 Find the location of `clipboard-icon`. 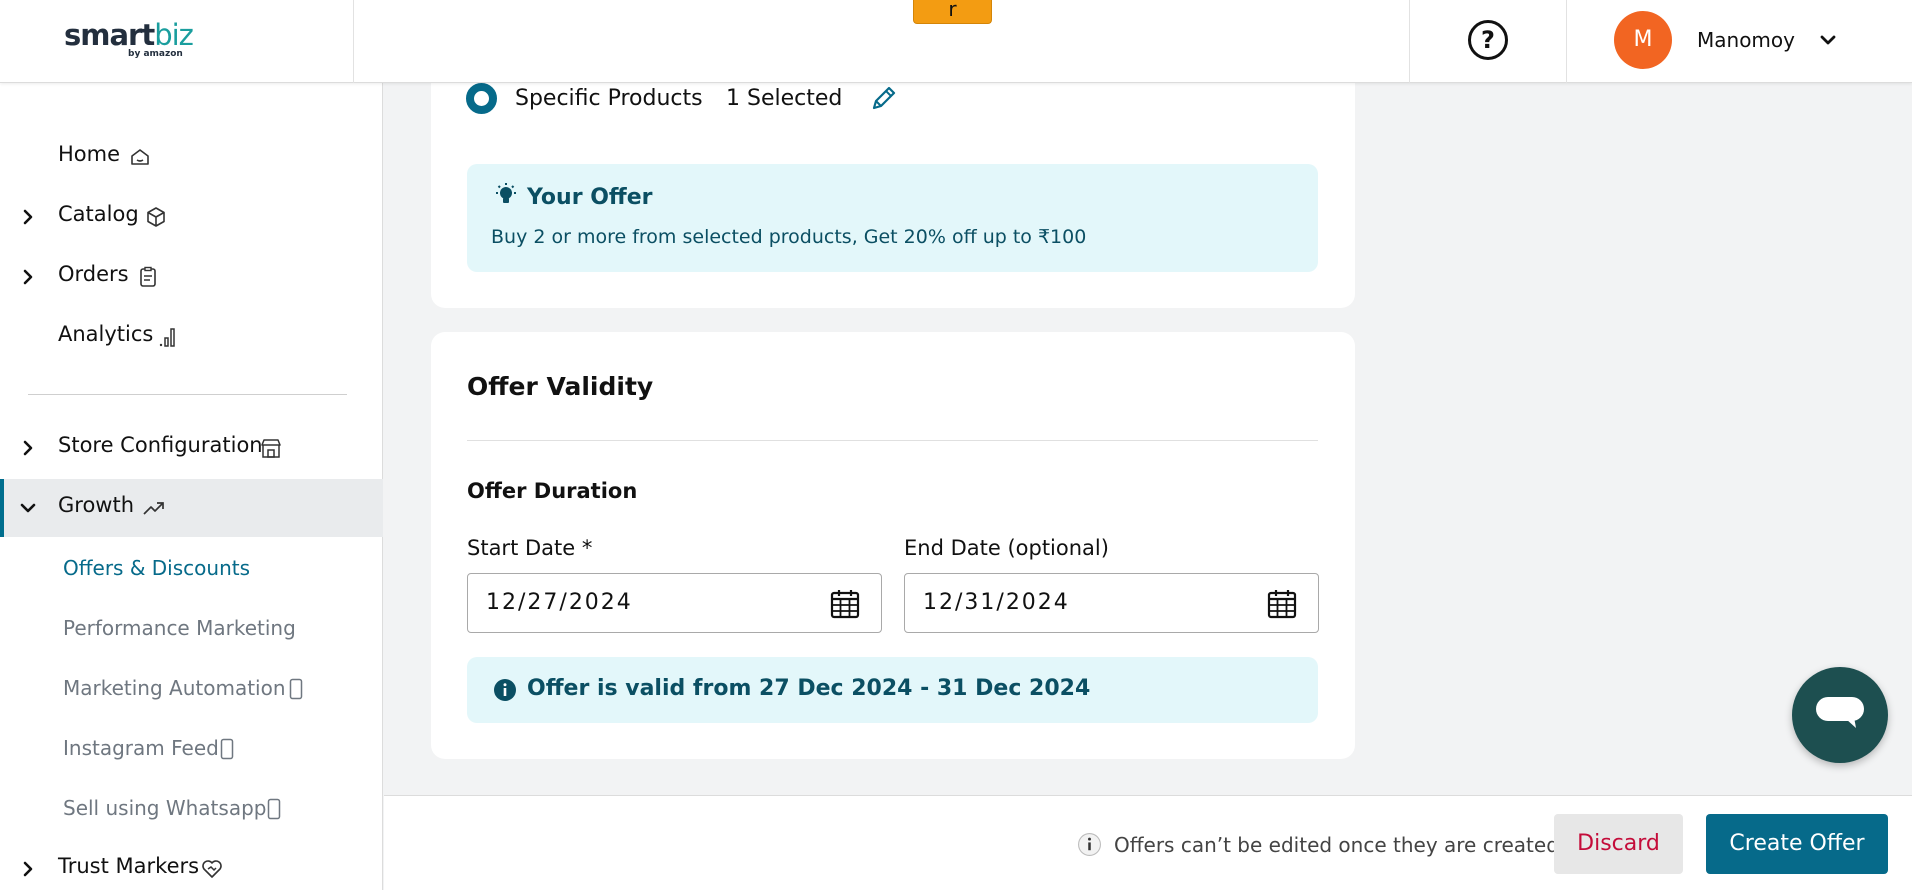

clipboard-icon is located at coordinates (148, 276).